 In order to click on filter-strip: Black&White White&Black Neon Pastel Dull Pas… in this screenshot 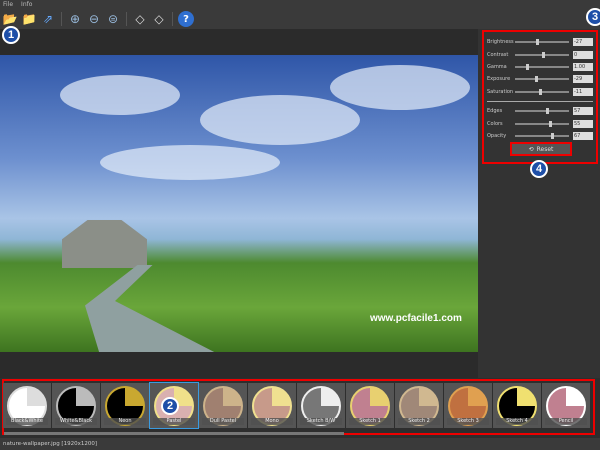, I will do `click(300, 408)`.